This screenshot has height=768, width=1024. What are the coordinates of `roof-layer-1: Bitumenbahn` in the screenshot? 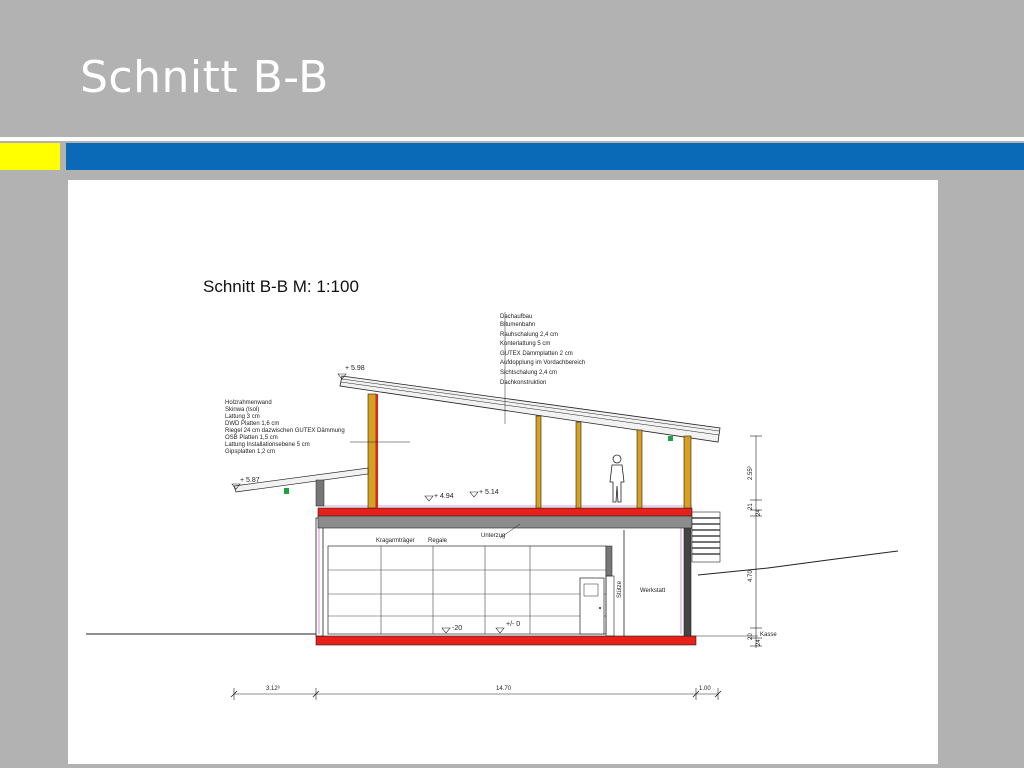 It's located at (517, 325).